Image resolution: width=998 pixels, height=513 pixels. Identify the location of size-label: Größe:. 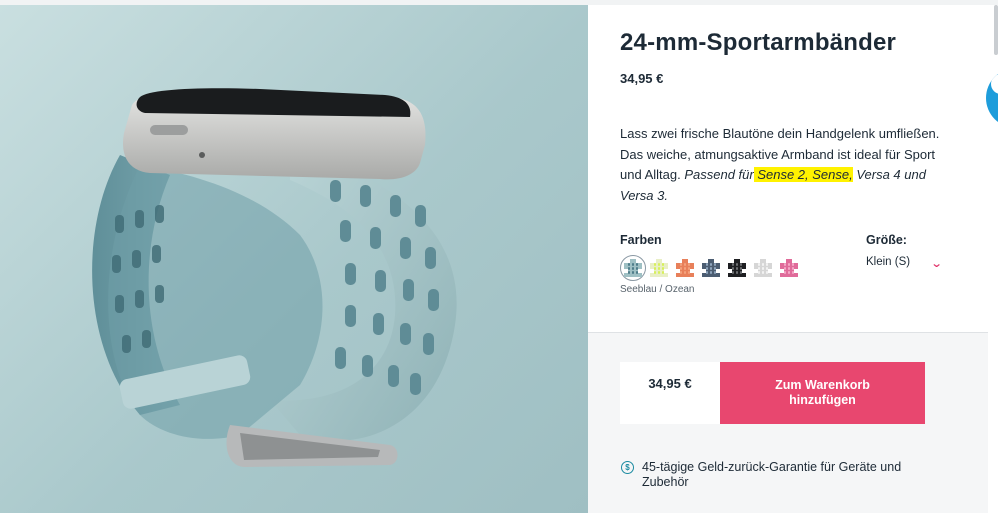
(886, 240).